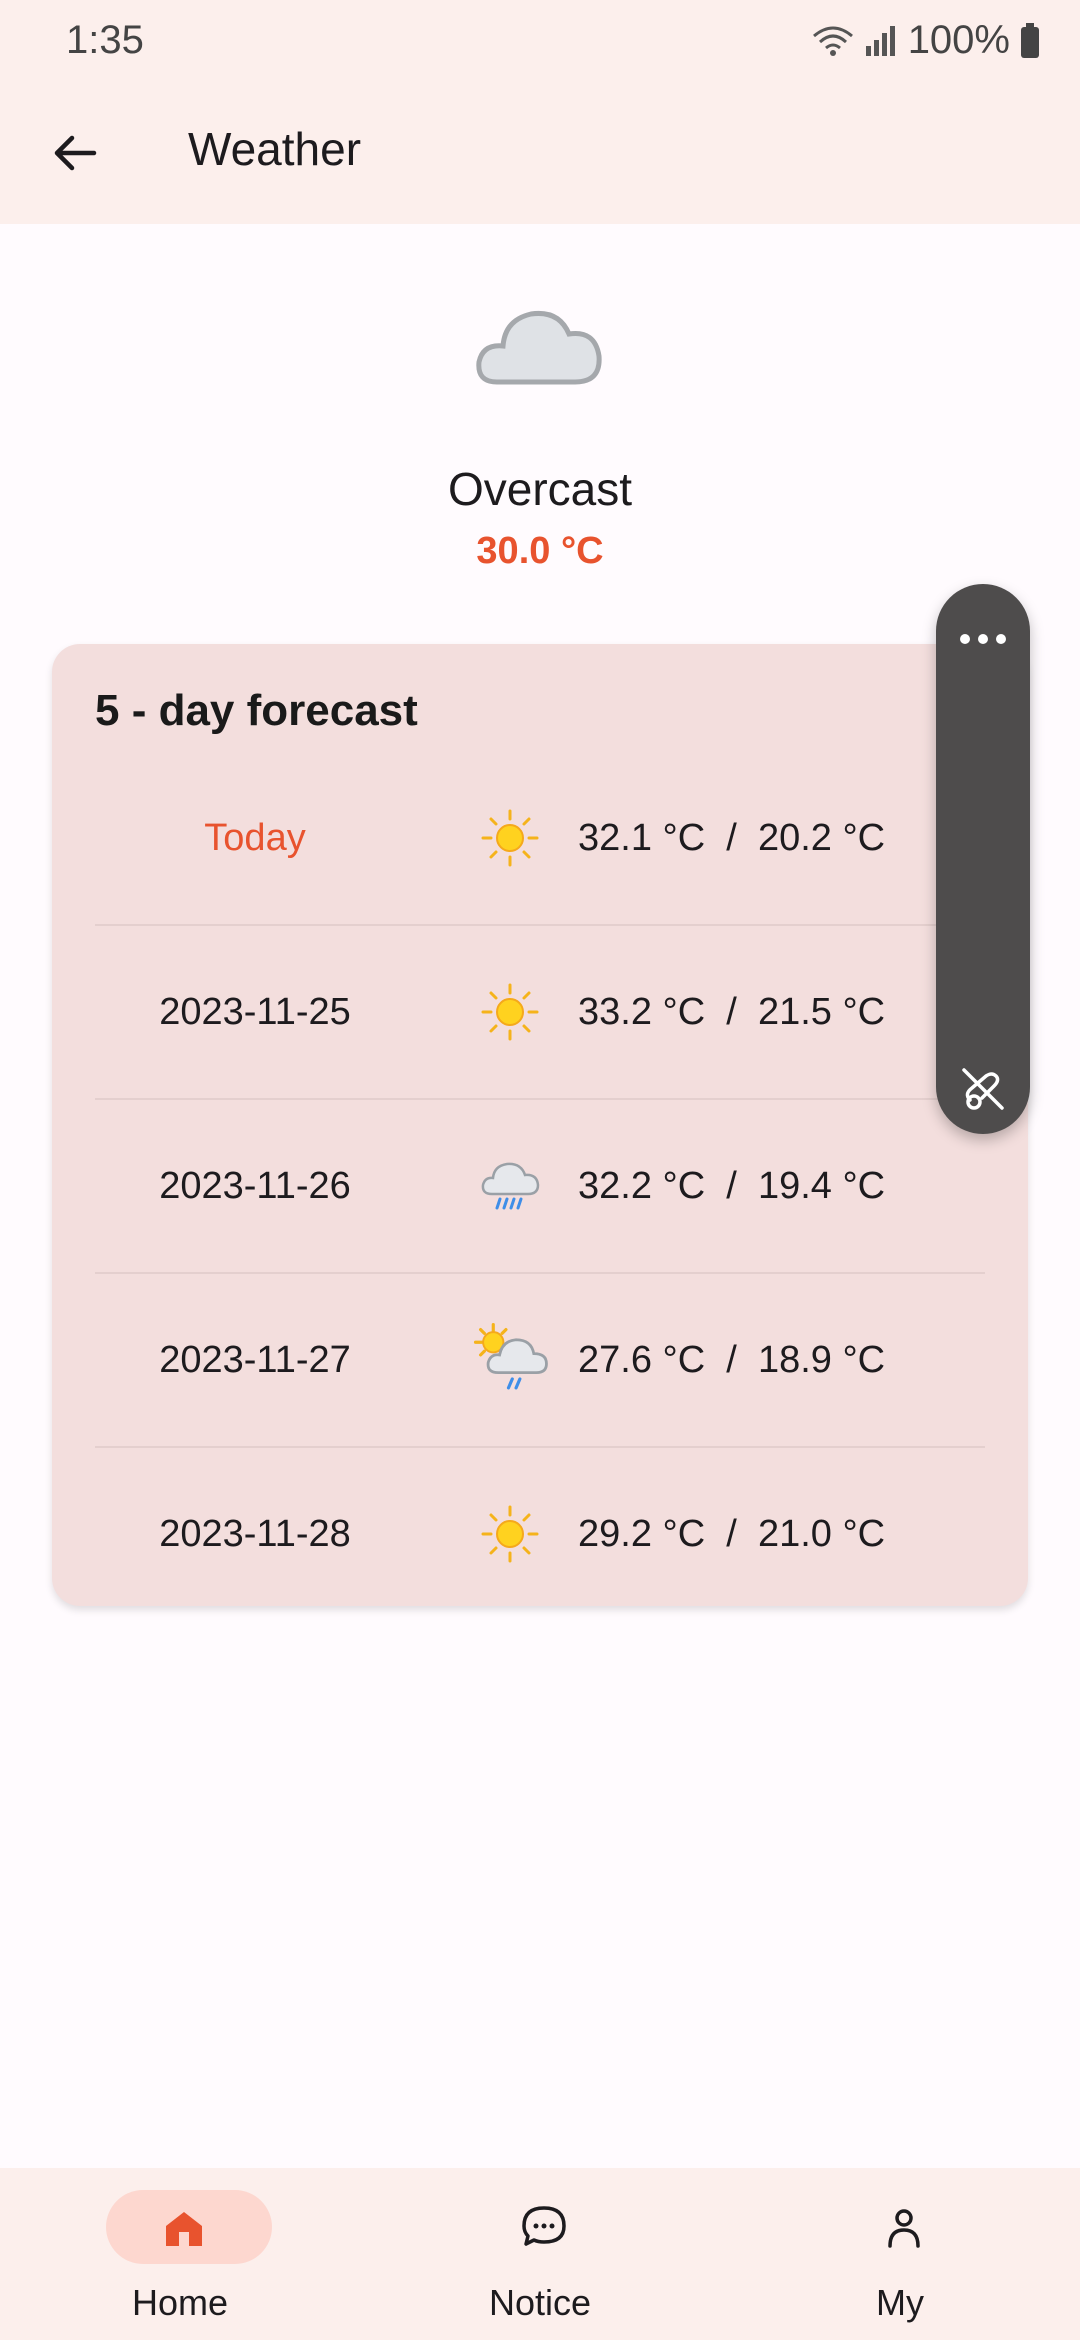 The image size is (1080, 2340). Describe the element at coordinates (540, 42) in the screenshot. I see `status-bar: 1:35 100%` at that location.